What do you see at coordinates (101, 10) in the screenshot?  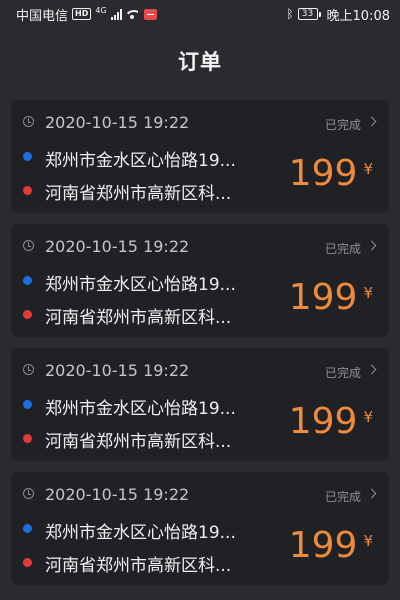 I see `network-type: 4G` at bounding box center [101, 10].